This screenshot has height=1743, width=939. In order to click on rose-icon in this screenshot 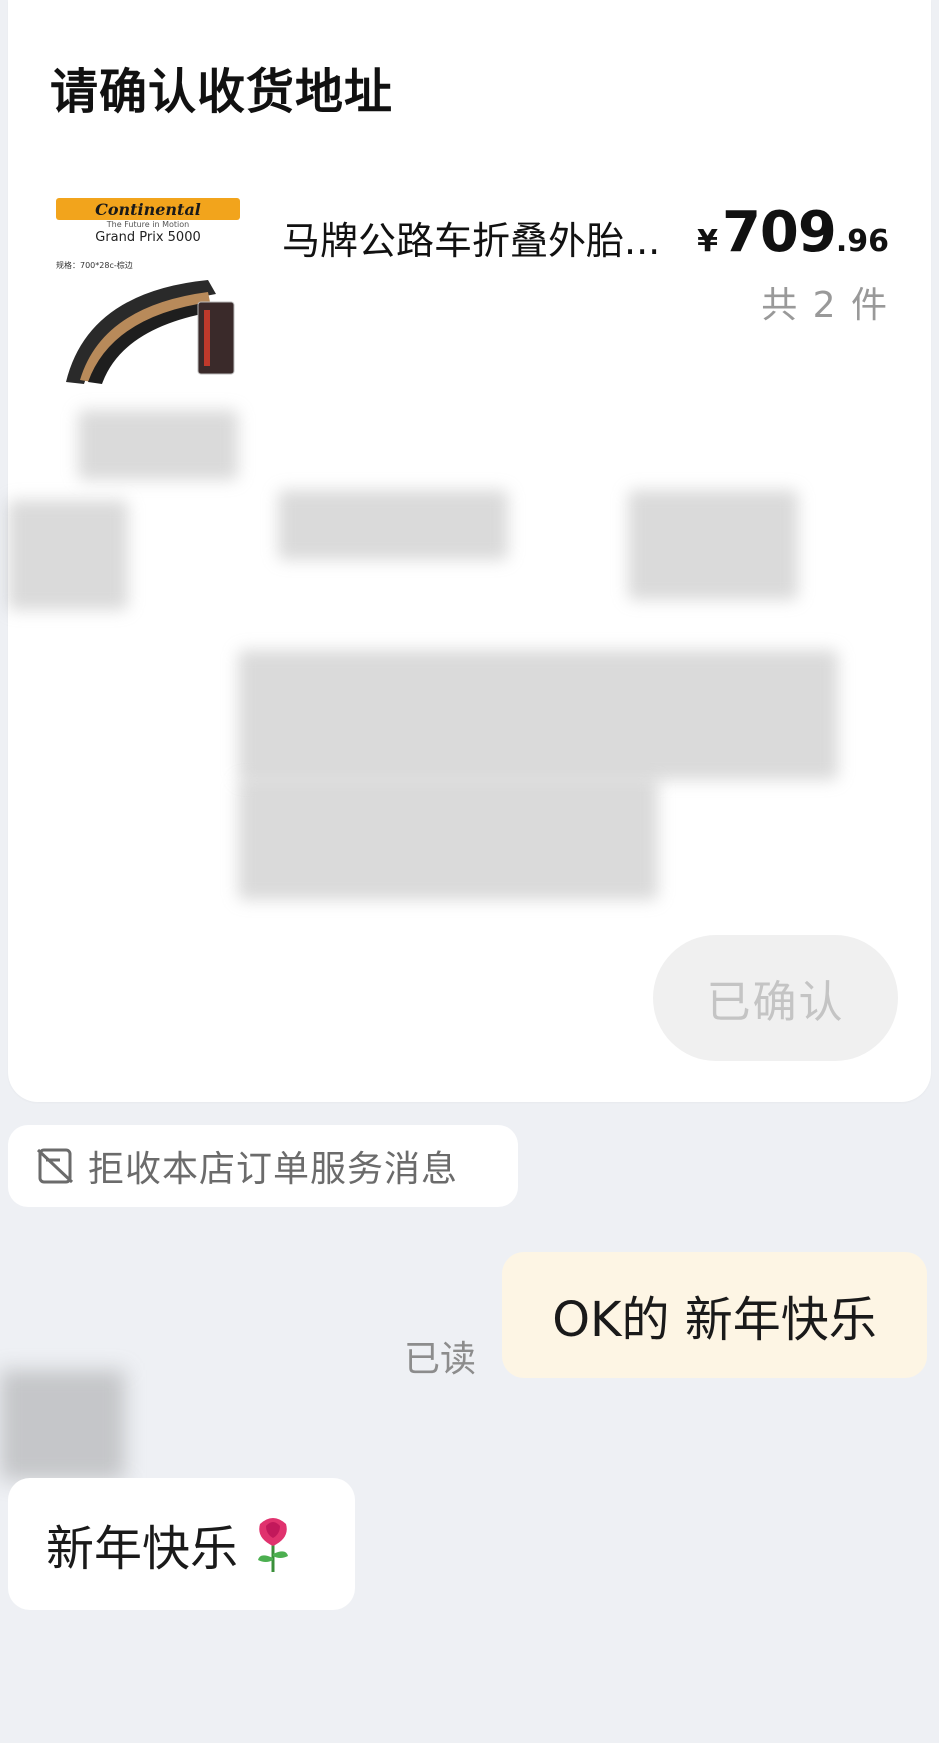, I will do `click(273, 1545)`.